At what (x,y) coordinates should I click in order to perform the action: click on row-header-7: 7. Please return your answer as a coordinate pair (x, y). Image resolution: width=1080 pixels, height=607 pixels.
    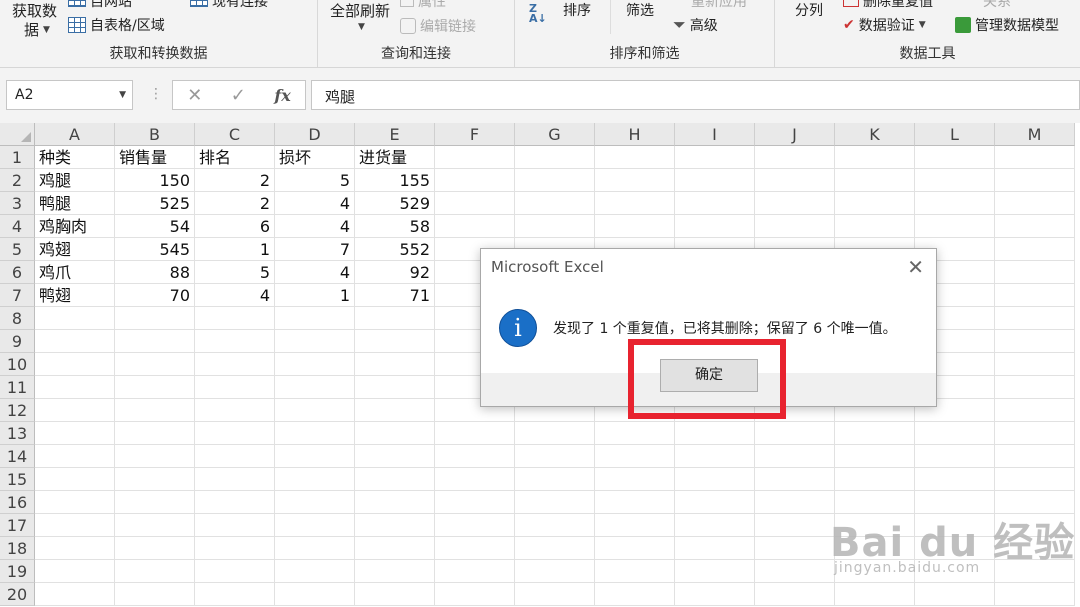
    Looking at the image, I should click on (17, 295).